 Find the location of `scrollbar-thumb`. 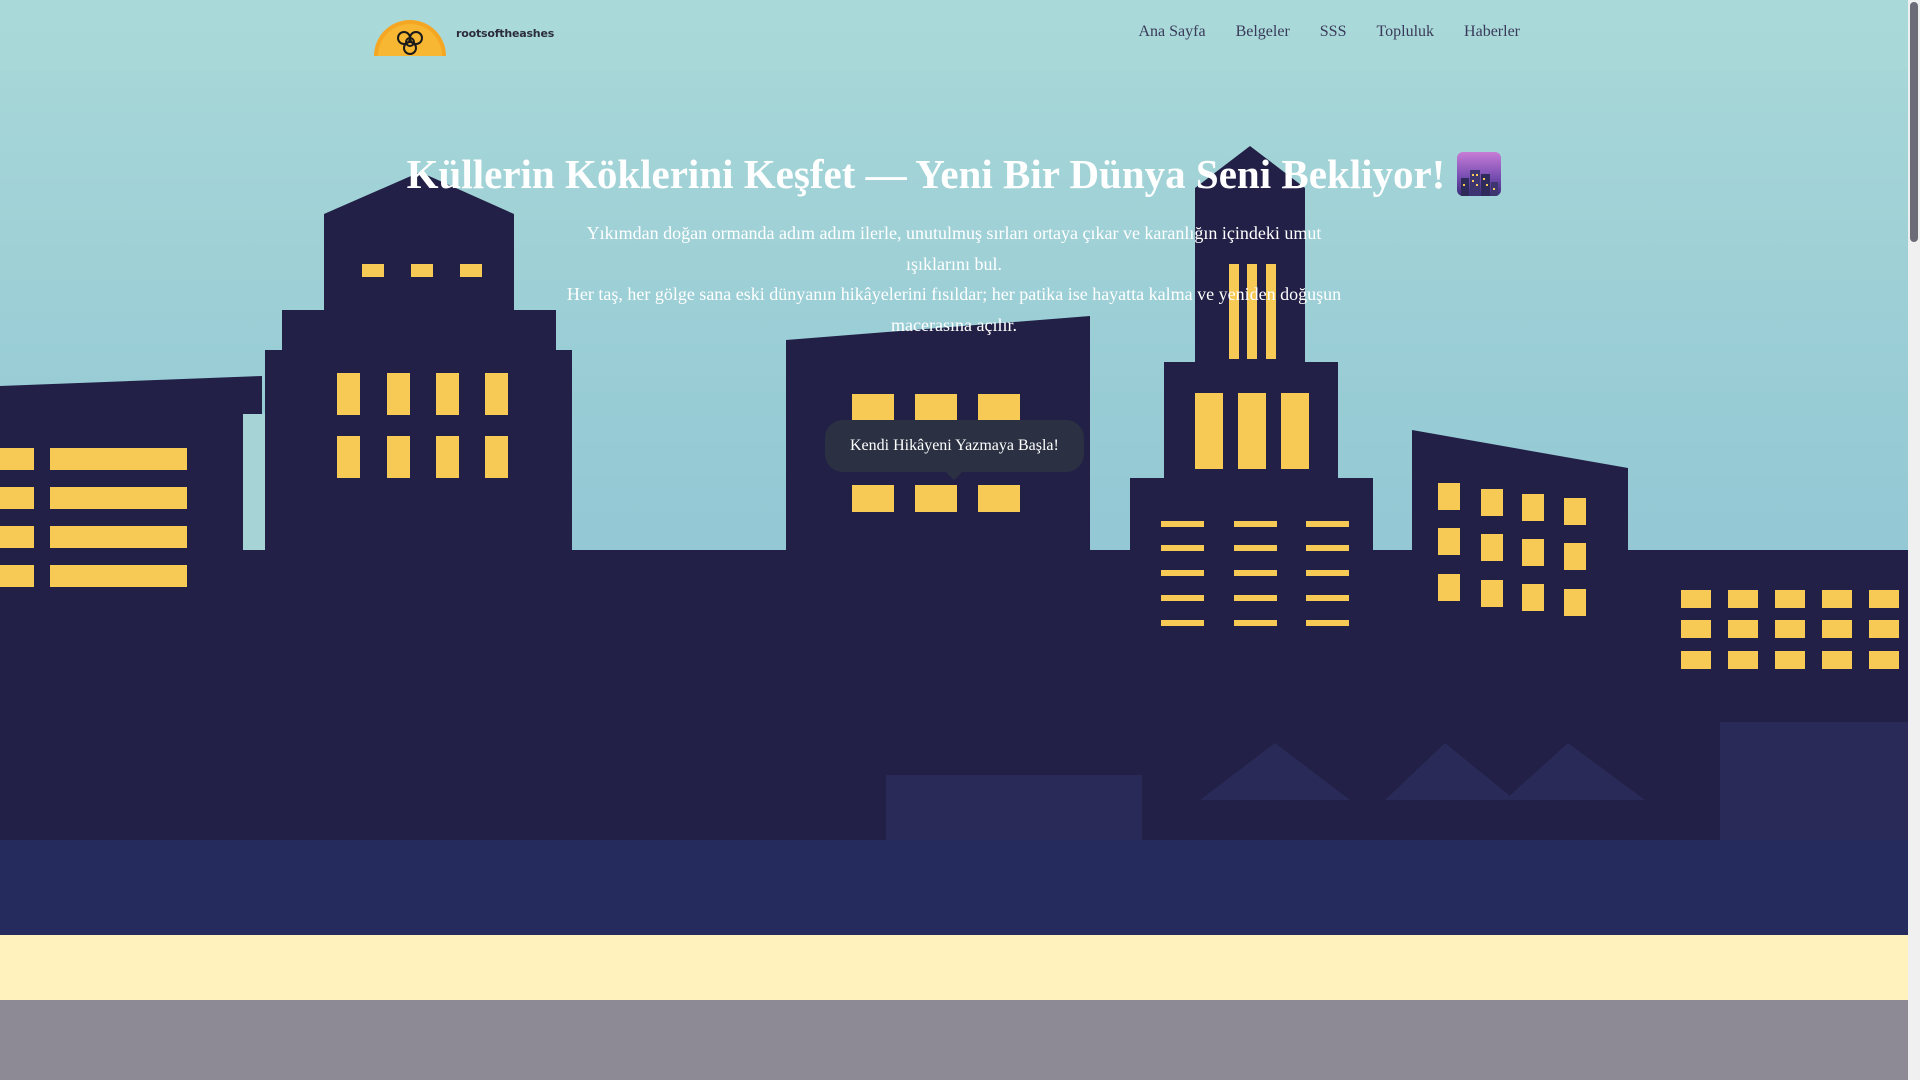

scrollbar-thumb is located at coordinates (1914, 122).